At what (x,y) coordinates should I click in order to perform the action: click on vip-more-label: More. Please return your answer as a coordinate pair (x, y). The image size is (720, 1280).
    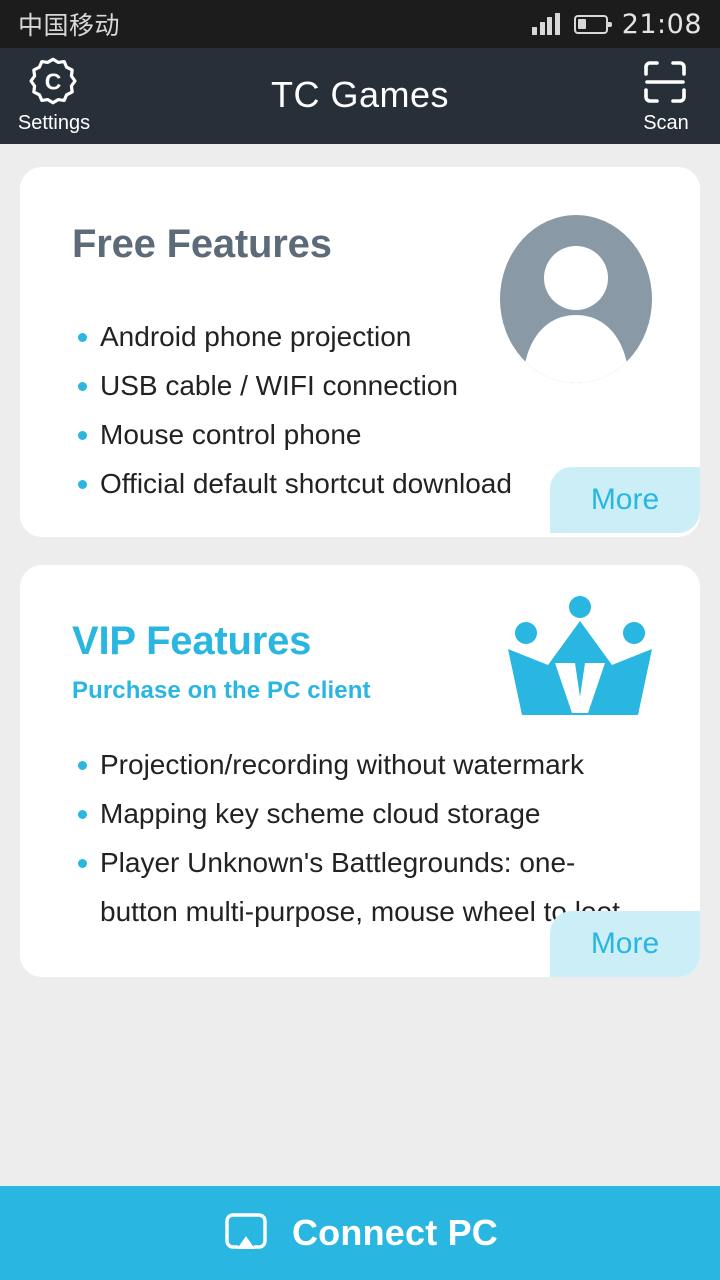
    Looking at the image, I should click on (625, 943).